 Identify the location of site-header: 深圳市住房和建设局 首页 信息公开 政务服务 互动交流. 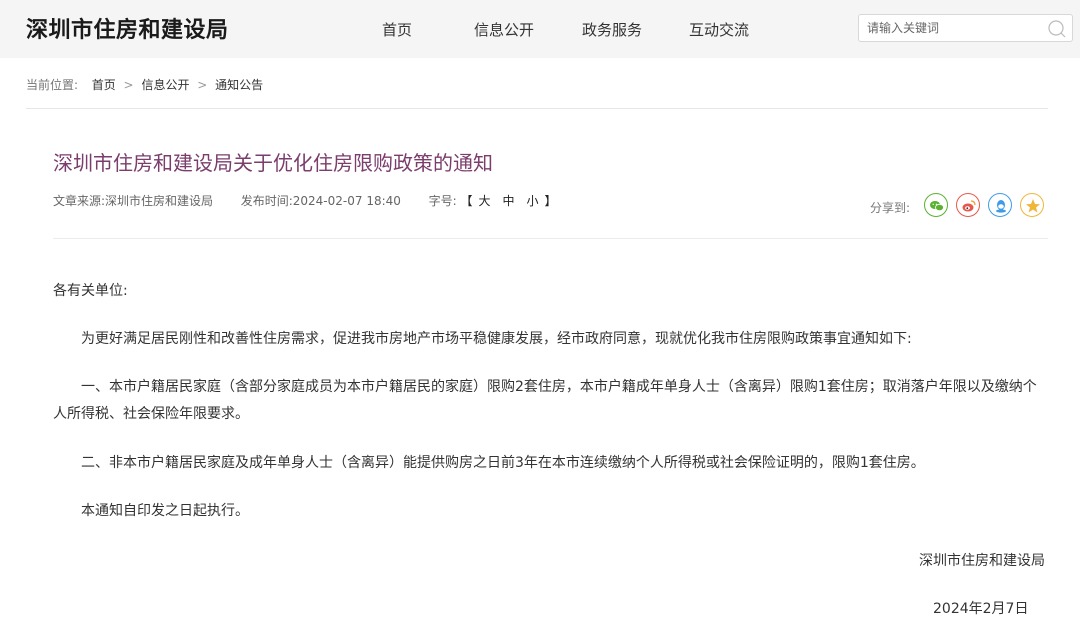
(540, 29).